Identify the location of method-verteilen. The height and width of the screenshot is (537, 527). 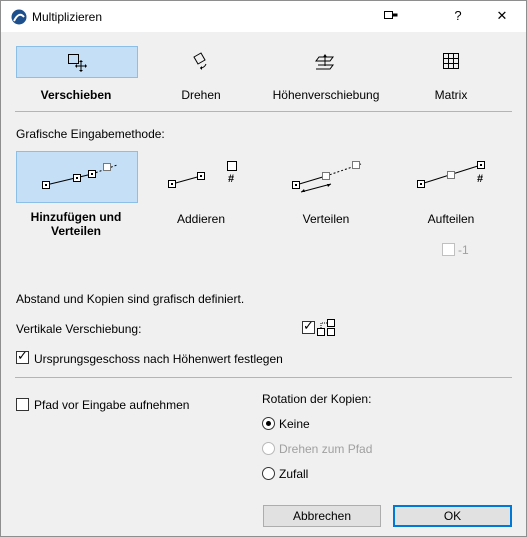
(326, 176).